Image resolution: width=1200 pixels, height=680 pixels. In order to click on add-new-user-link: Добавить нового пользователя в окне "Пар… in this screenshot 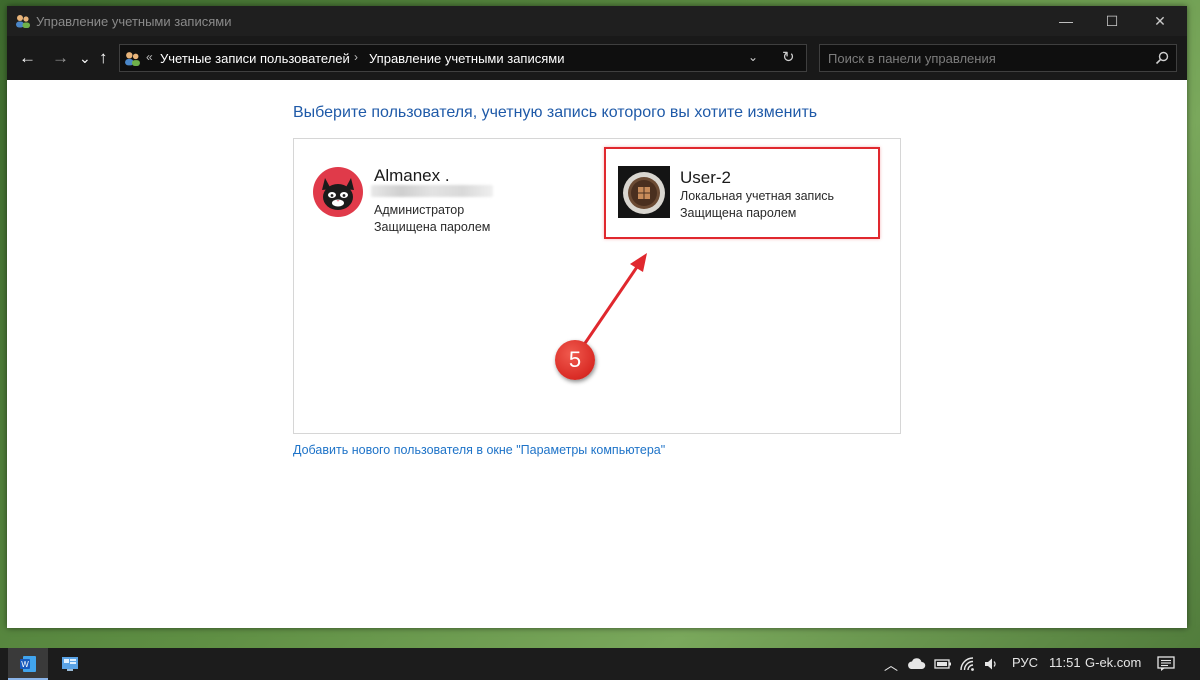, I will do `click(479, 450)`.